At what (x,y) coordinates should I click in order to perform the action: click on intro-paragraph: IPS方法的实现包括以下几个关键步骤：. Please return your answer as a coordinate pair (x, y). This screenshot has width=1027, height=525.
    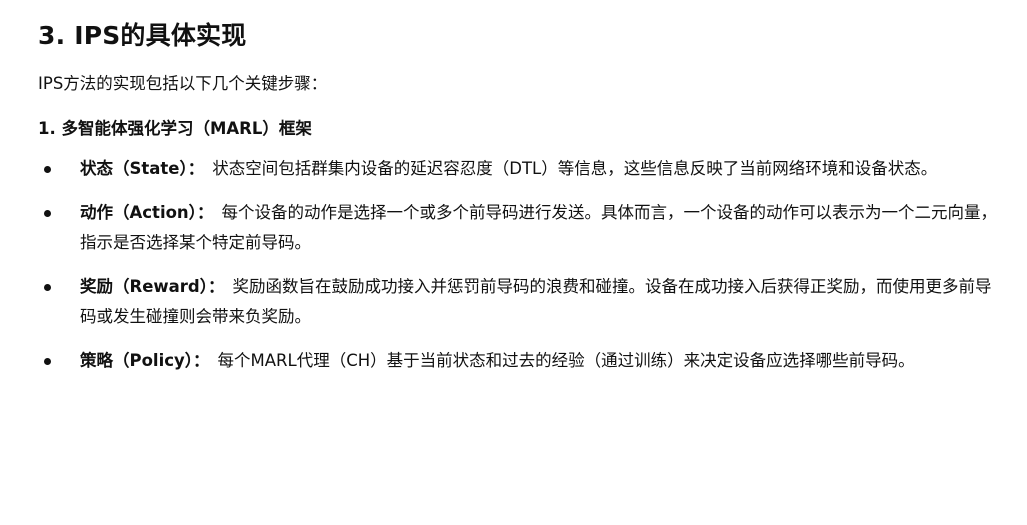
    Looking at the image, I should click on (183, 83).